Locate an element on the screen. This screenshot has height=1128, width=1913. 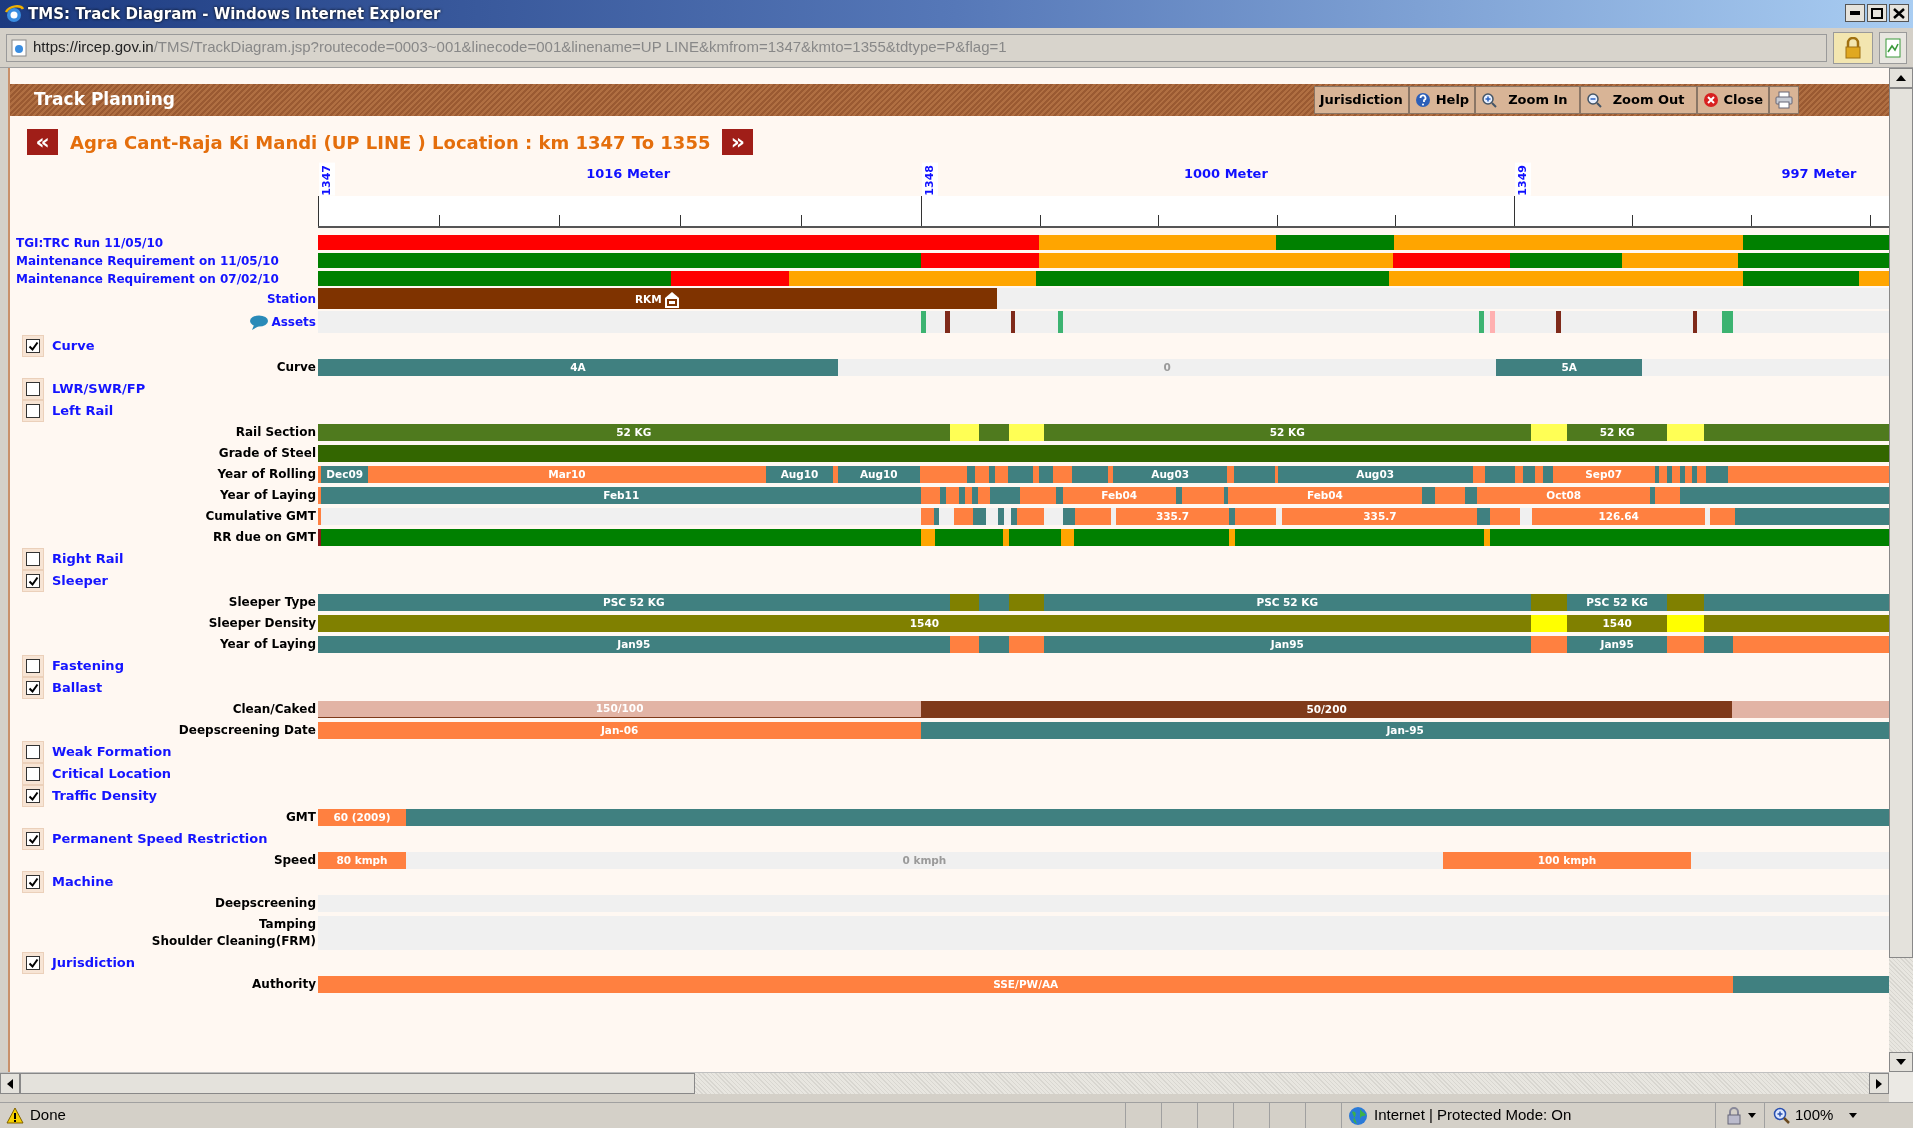
row-label: Deepscreening Date is located at coordinates (247, 730).